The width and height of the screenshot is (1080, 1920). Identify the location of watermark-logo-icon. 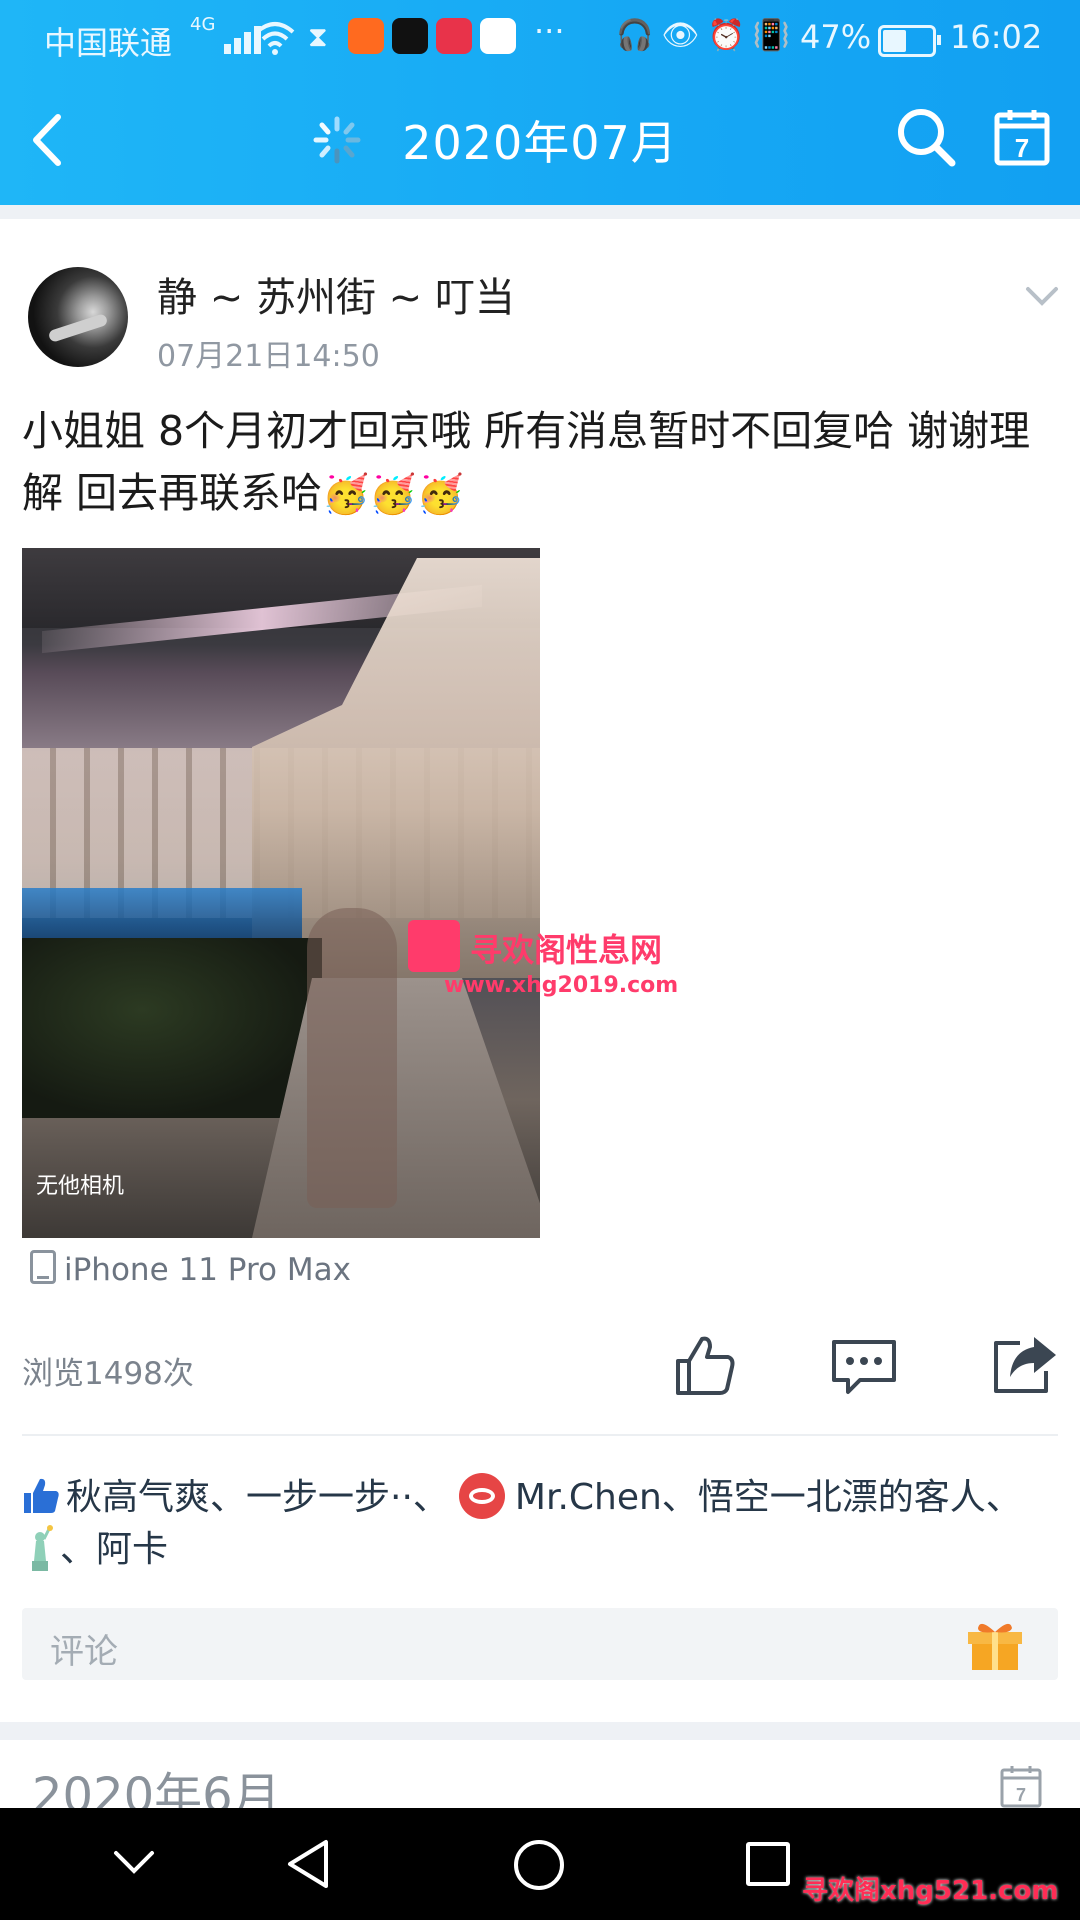
(434, 946).